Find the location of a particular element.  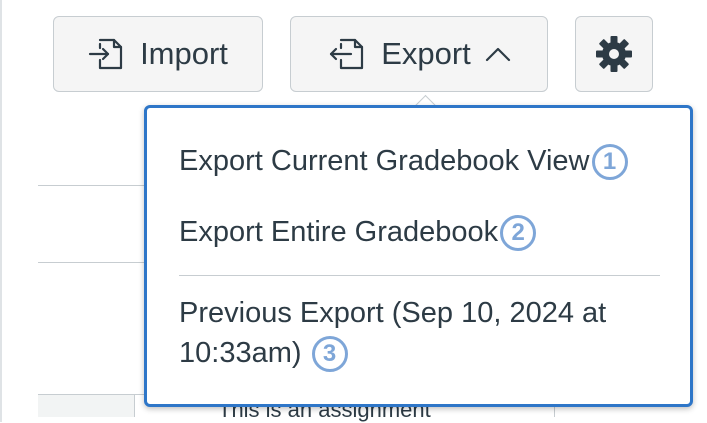

menu-item-export-current-view: Export Current Gradebook View 1 is located at coordinates (403, 162).